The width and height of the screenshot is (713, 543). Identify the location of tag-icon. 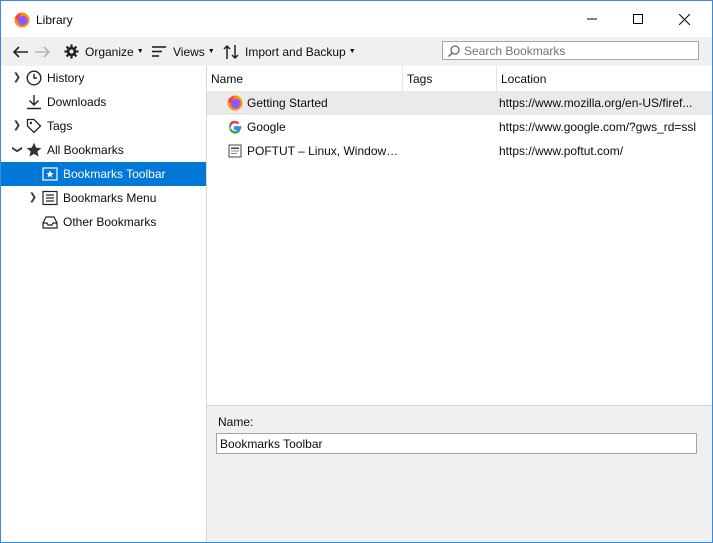
(34, 126).